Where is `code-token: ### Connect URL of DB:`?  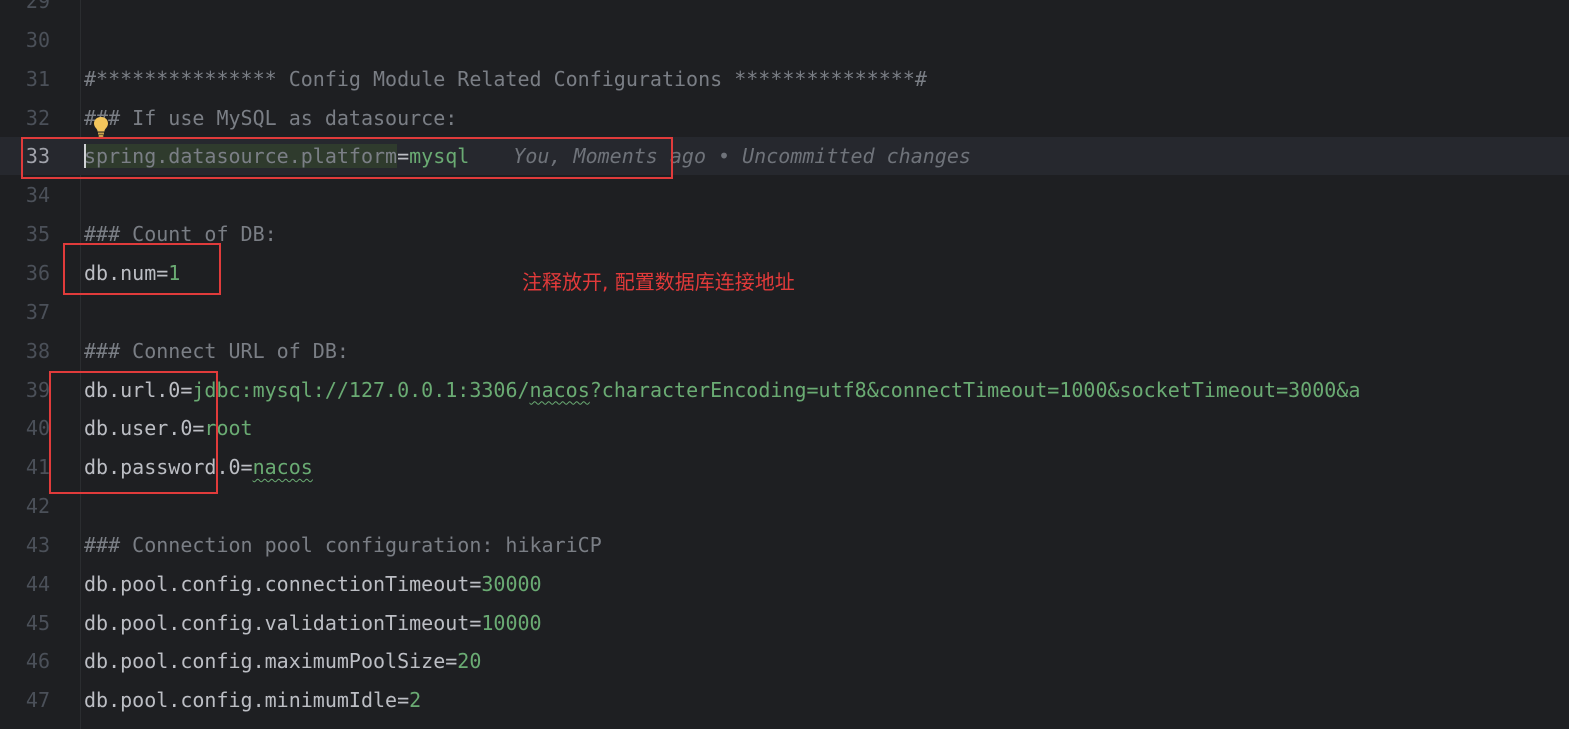 code-token: ### Connect URL of DB: is located at coordinates (216, 350).